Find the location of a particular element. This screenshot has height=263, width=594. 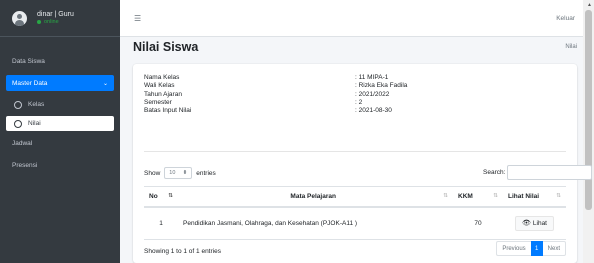

column-header-lihat-nilai: Lihat Nilai ⇅ is located at coordinates (534, 197).